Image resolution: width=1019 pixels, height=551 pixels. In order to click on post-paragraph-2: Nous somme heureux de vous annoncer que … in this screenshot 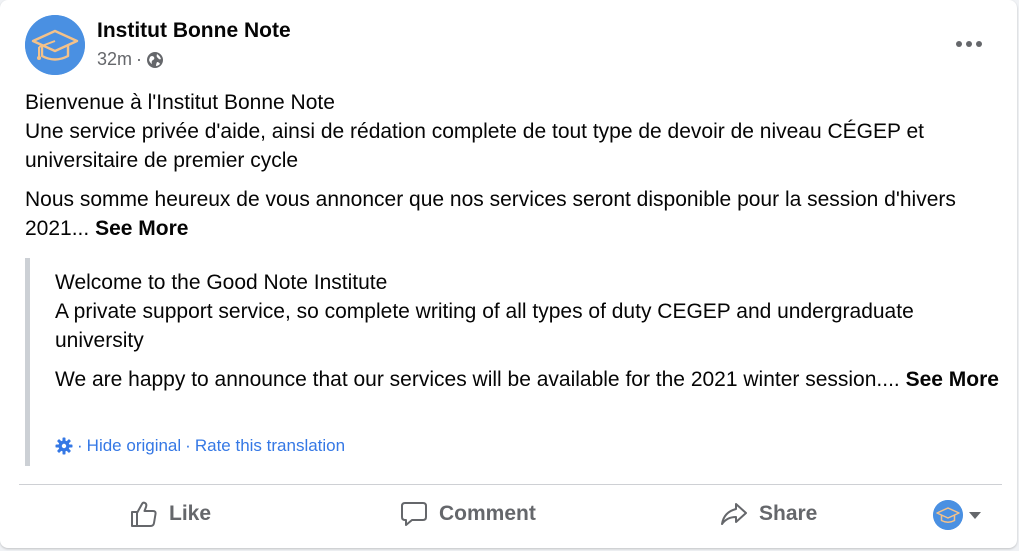, I will do `click(512, 214)`.